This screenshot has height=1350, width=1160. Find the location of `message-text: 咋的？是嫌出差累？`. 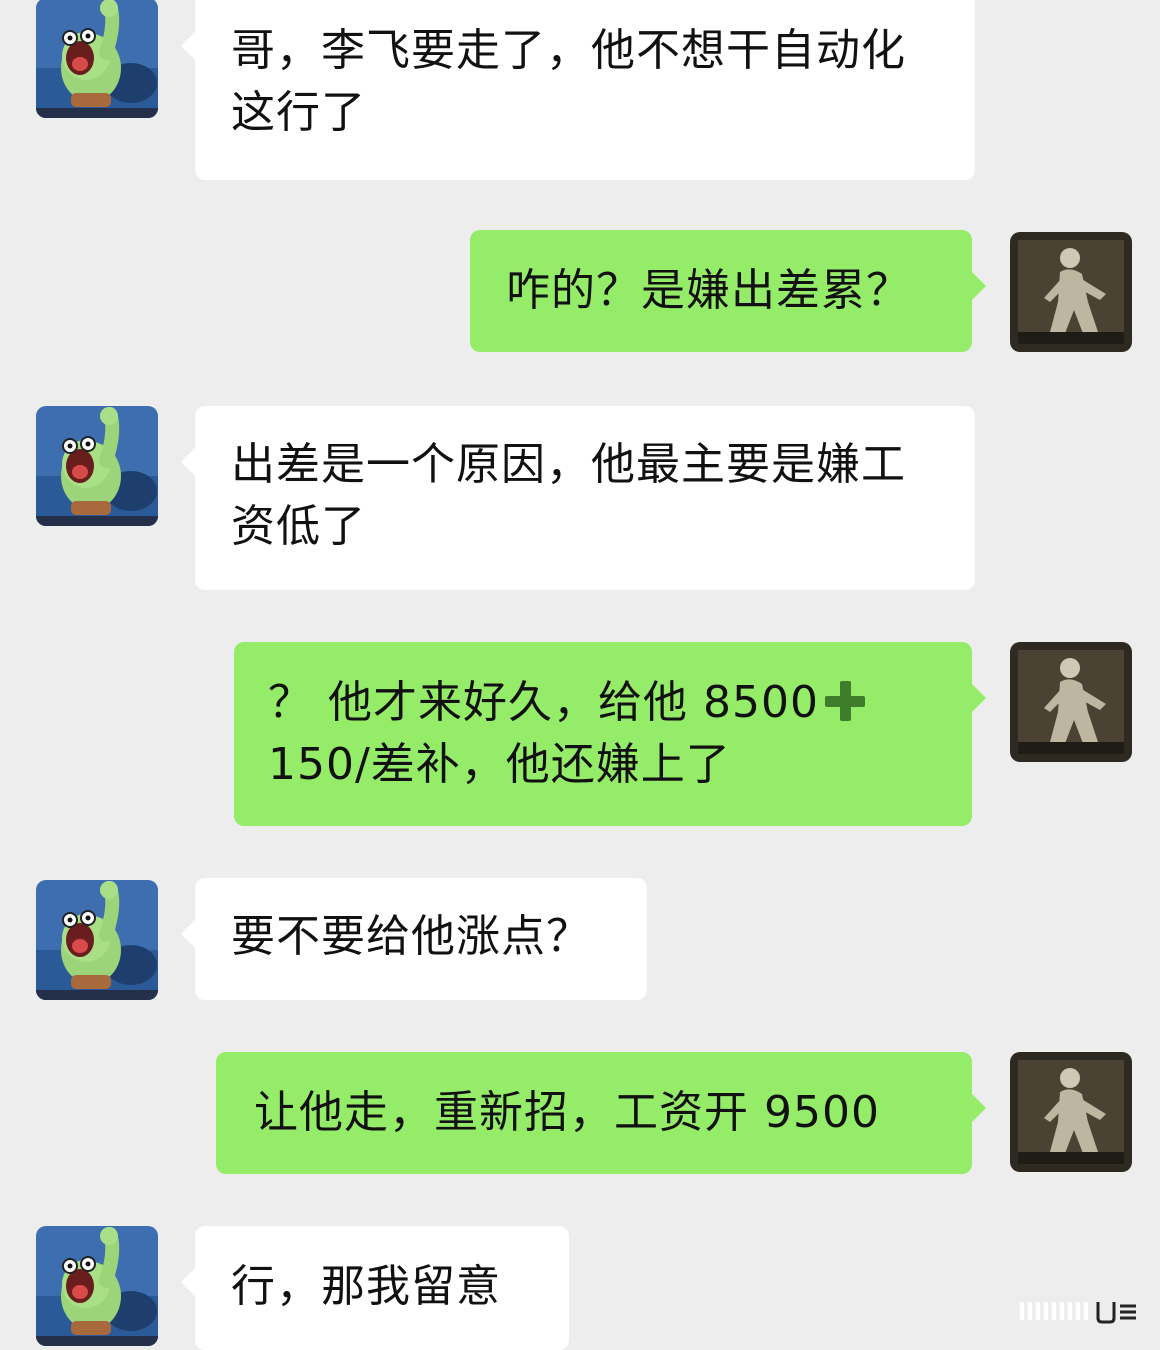

message-text: 咋的？是嫌出差累？ is located at coordinates (708, 290).